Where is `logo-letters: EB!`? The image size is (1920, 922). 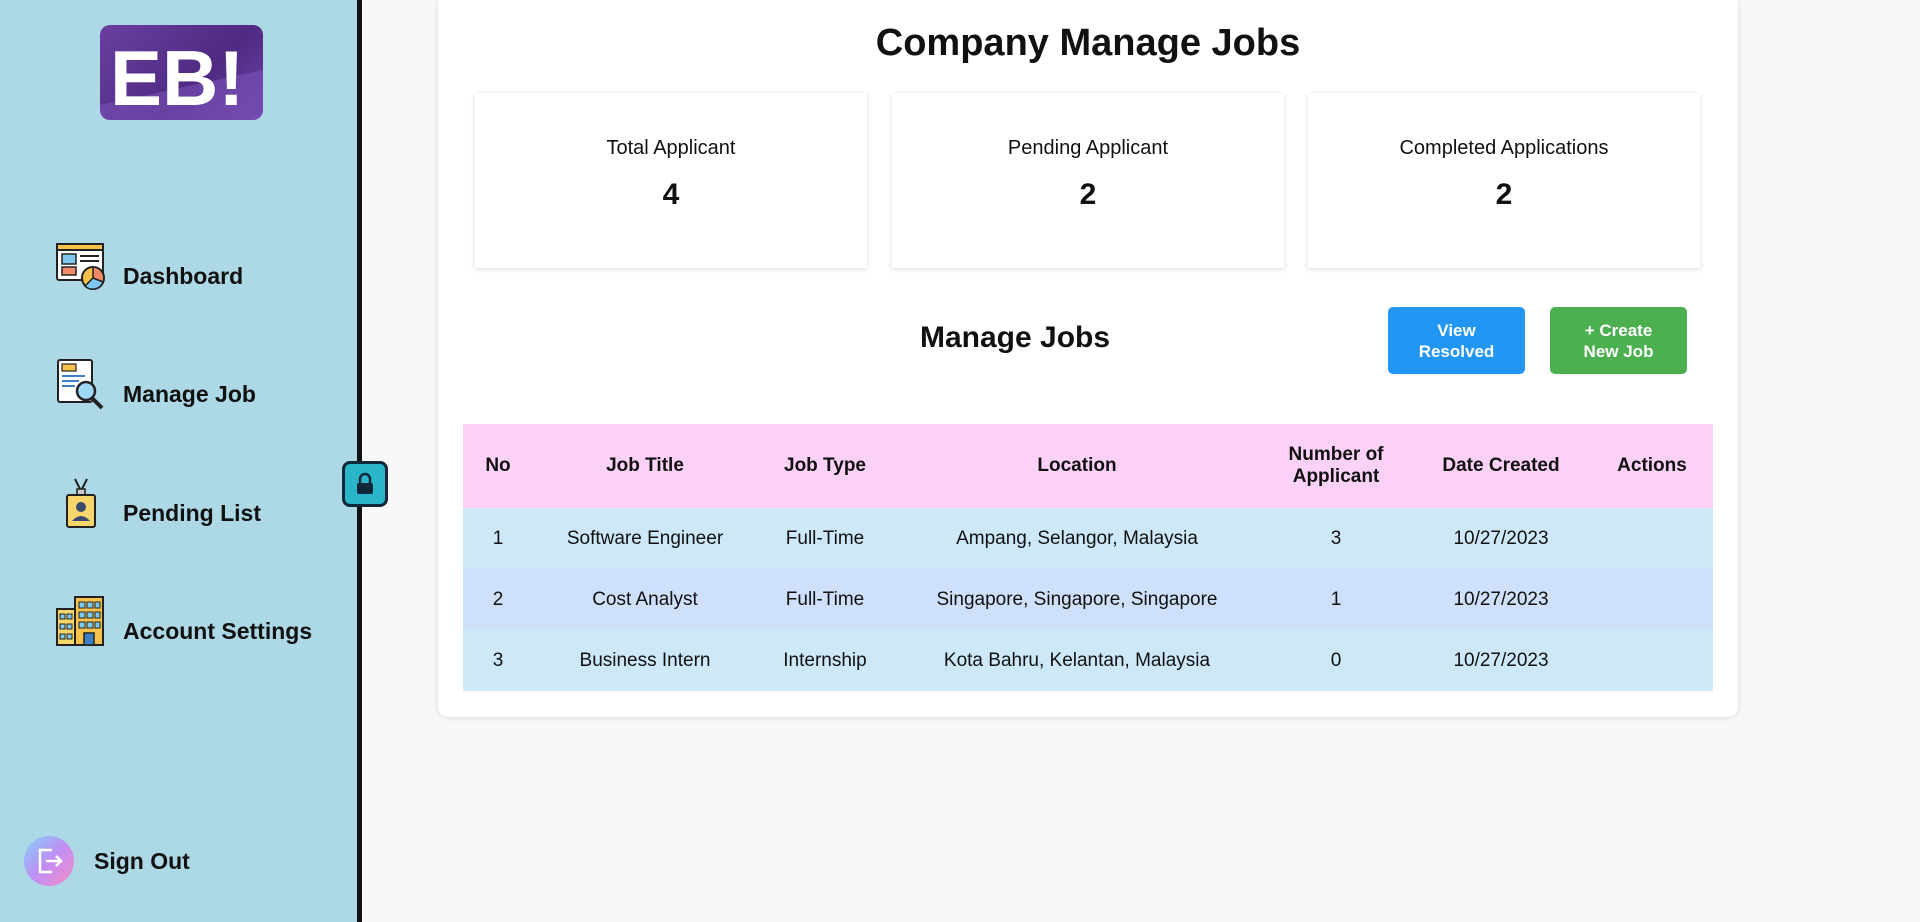
logo-letters: EB! is located at coordinates (177, 77).